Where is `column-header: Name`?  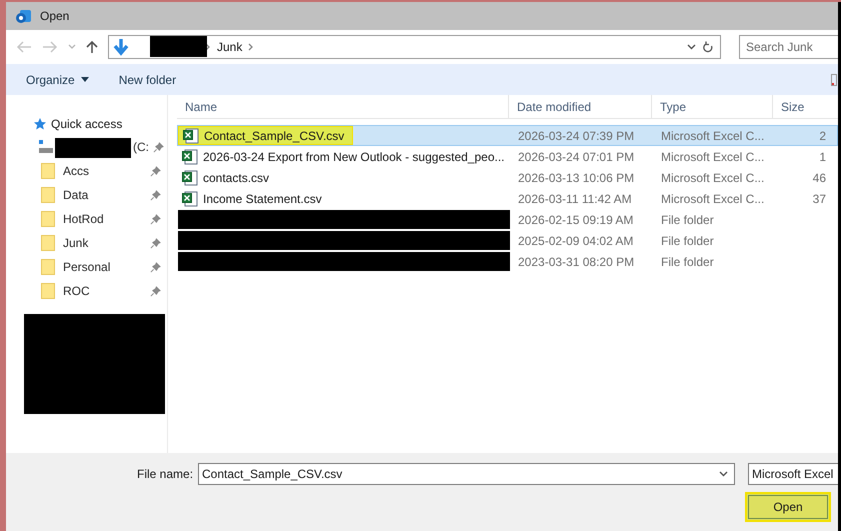 column-header: Name is located at coordinates (343, 106).